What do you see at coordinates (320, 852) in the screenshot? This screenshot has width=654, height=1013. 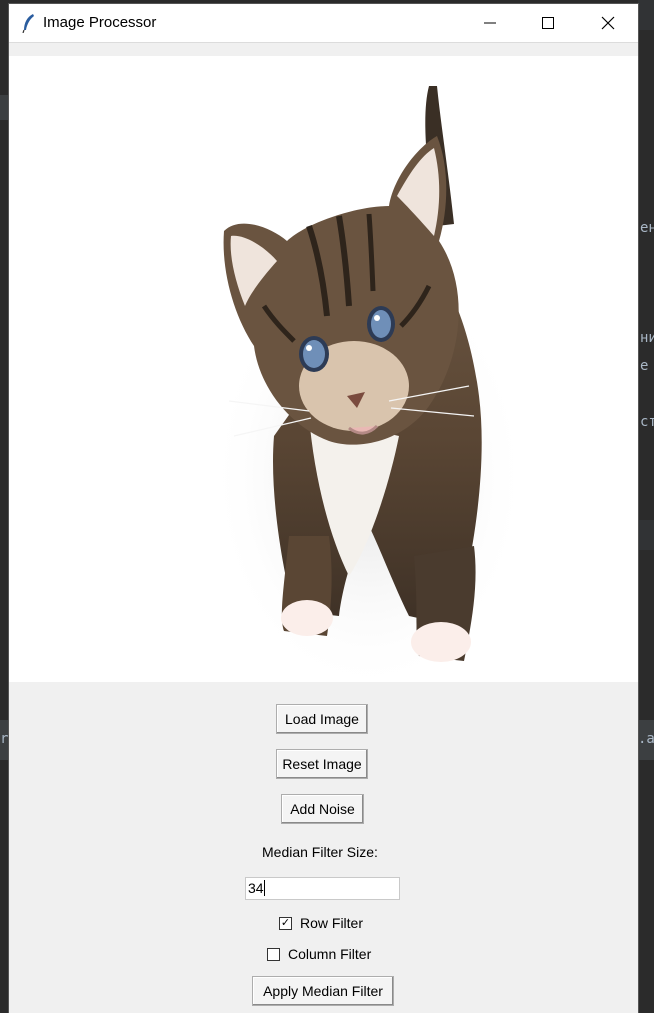 I see `median-filter-size-label: Median Filter Size:` at bounding box center [320, 852].